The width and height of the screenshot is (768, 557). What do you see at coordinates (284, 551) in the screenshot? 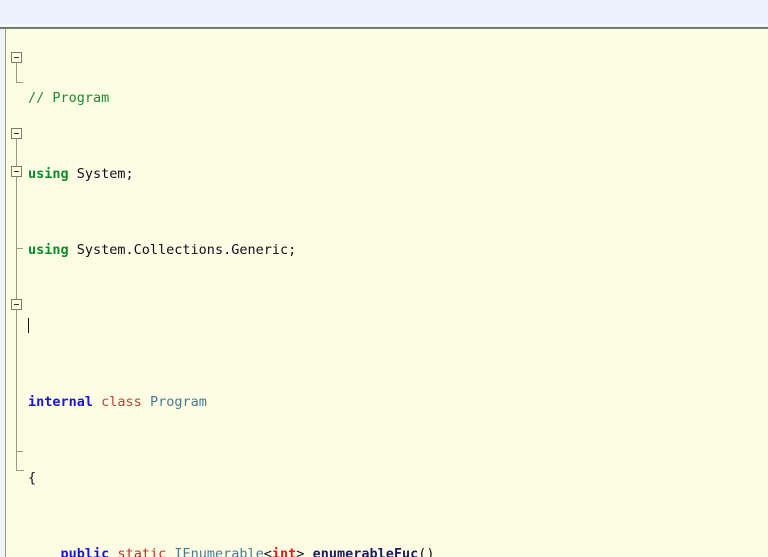
I see `token-int-keyword: int` at bounding box center [284, 551].